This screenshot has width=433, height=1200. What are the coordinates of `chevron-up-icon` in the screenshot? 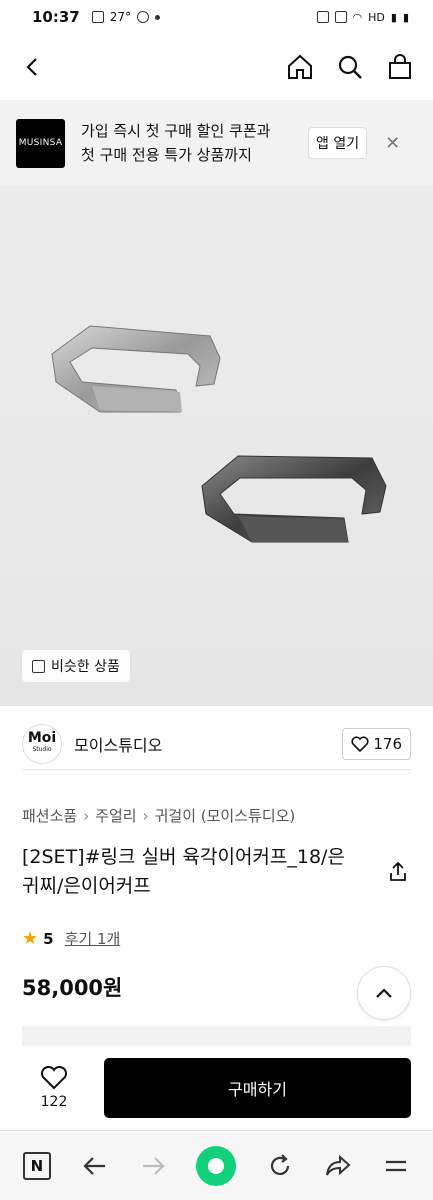 It's located at (384, 993).